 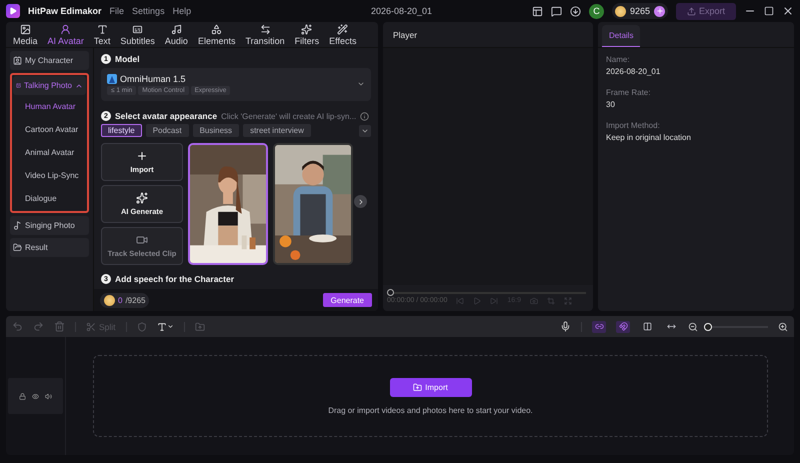 I want to click on menu-item: File, so click(x=117, y=11).